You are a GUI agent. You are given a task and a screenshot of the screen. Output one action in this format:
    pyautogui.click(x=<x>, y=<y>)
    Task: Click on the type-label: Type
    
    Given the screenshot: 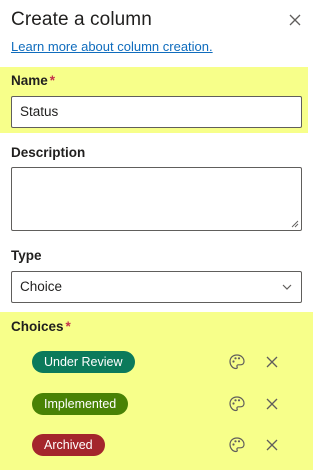 What is the action you would take?
    pyautogui.click(x=26, y=255)
    